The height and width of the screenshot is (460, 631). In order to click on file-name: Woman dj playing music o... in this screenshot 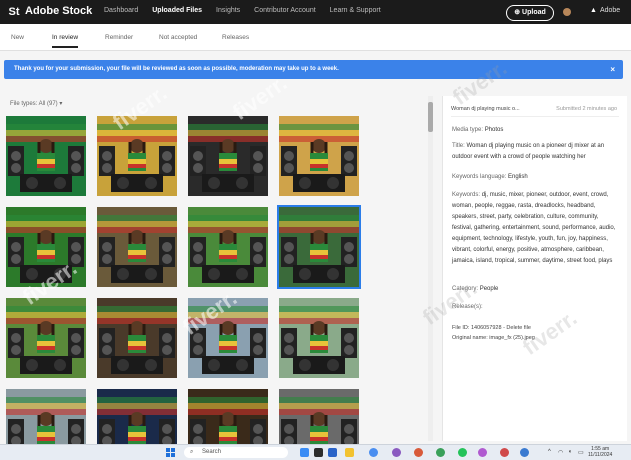, I will do `click(485, 109)`.